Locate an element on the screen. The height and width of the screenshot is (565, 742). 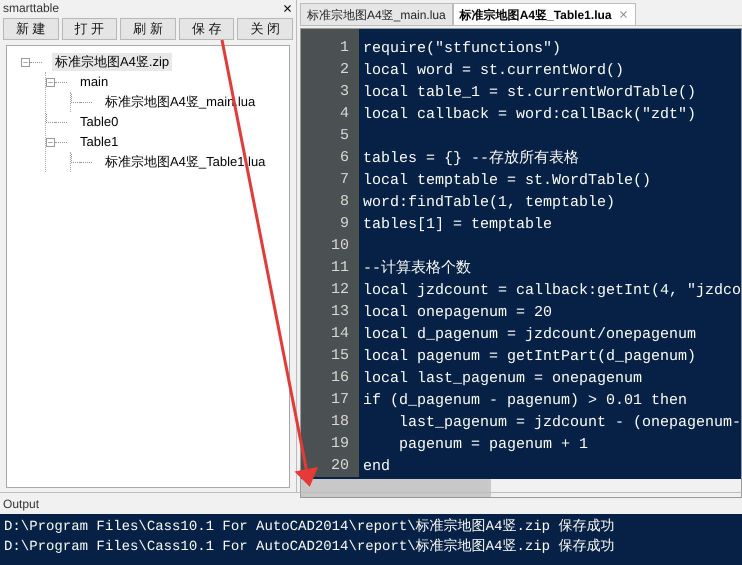
toolbar-button: 打 开 is located at coordinates (90, 29).